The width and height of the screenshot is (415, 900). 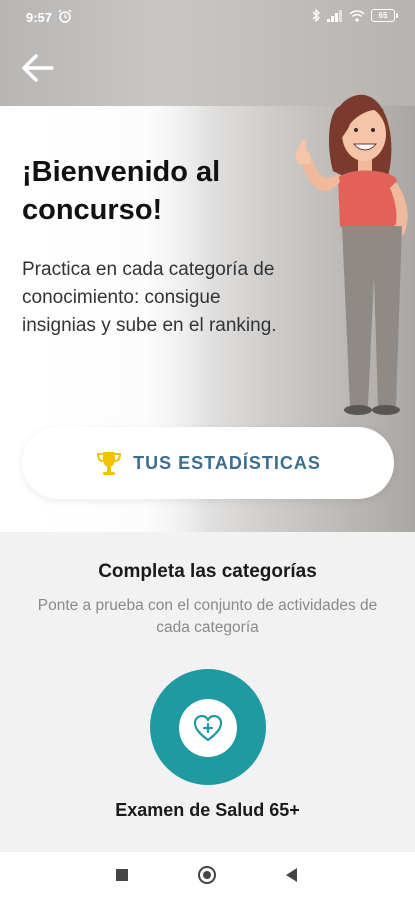 I want to click on wifi-icon, so click(x=357, y=15).